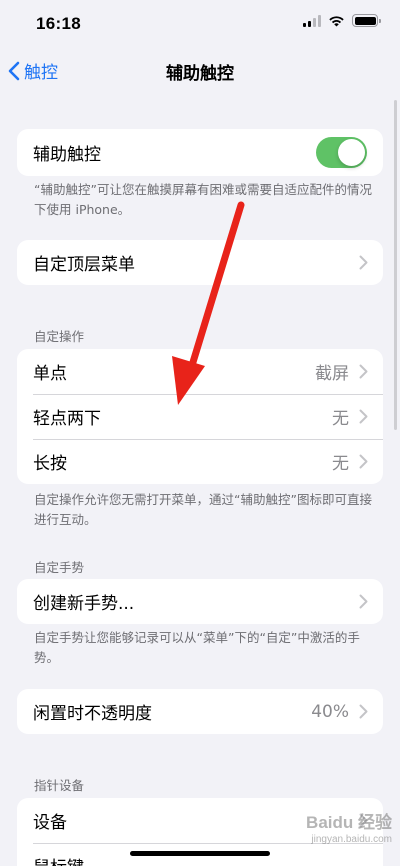 The height and width of the screenshot is (866, 400). I want to click on action-row-single-tap: 单点 截屏, so click(200, 371).